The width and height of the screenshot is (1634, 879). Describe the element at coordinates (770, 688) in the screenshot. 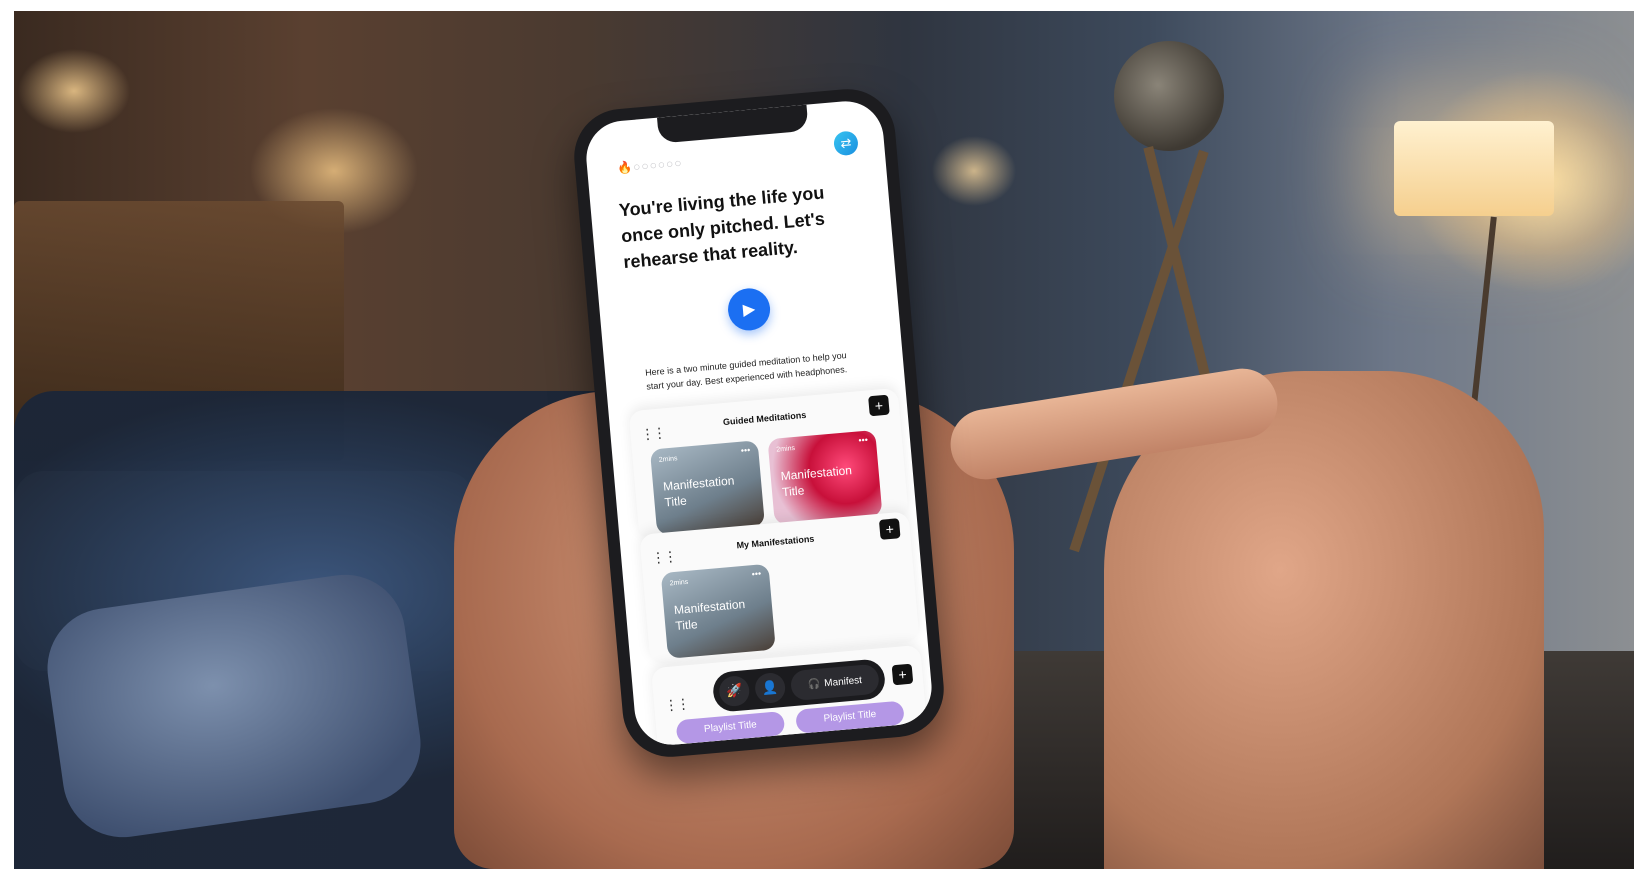

I see `person-icon: 👤` at that location.